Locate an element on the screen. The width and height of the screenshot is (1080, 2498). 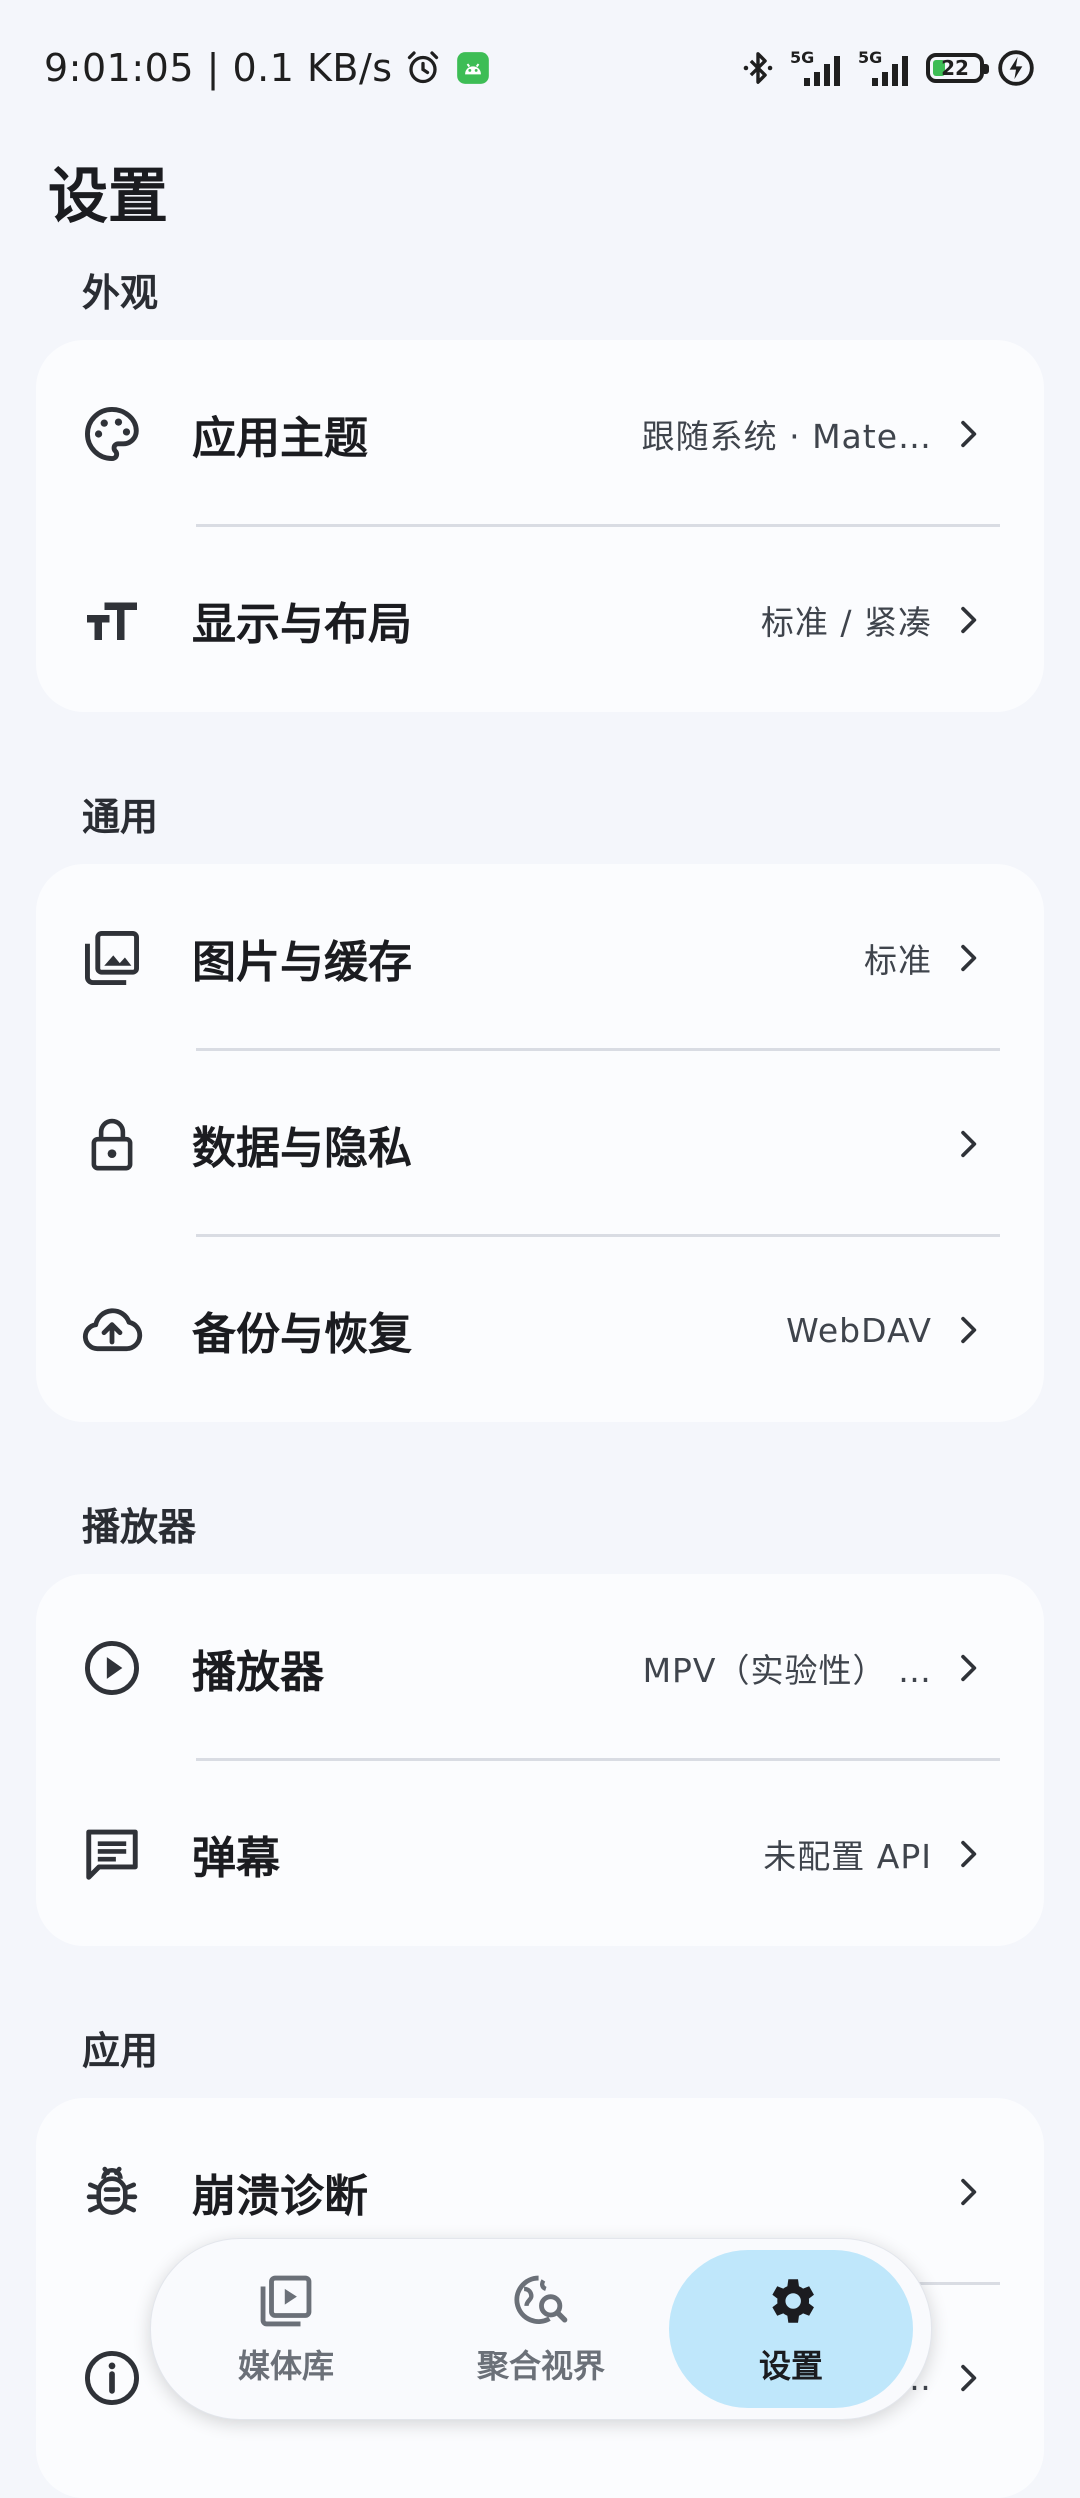
setting-label: 显示与布局 is located at coordinates (302, 624).